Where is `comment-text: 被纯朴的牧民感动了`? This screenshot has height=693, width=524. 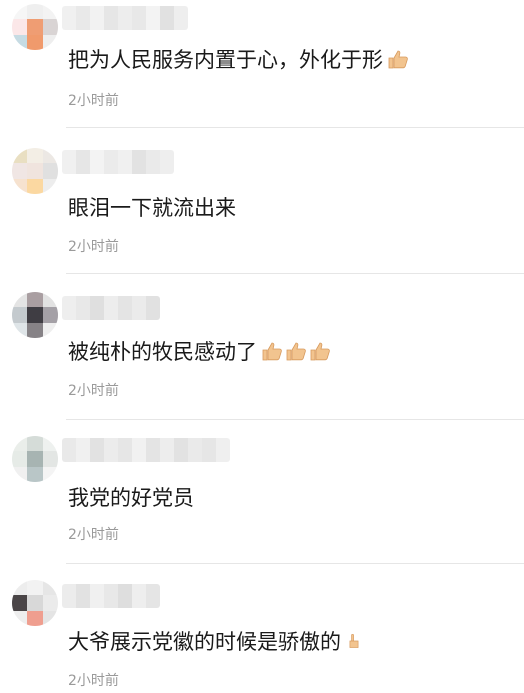 comment-text: 被纯朴的牧民感动了 is located at coordinates (199, 351).